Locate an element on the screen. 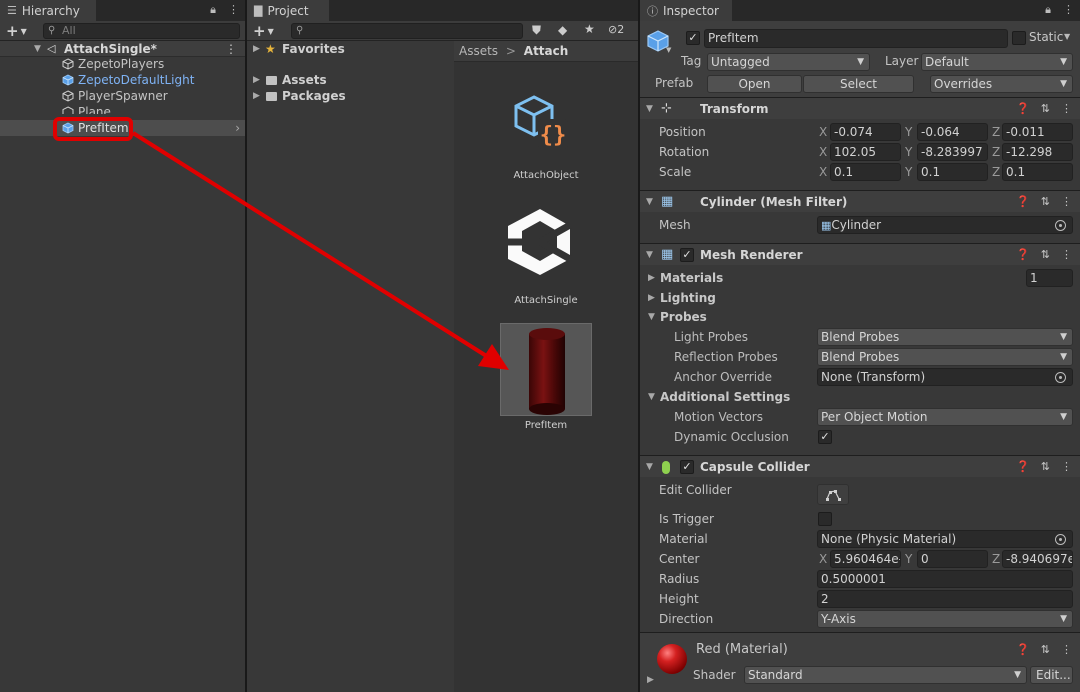 The image size is (1080, 692). scene-row: ▼ ◁ AttachSingle* ⋮ is located at coordinates (122, 49).